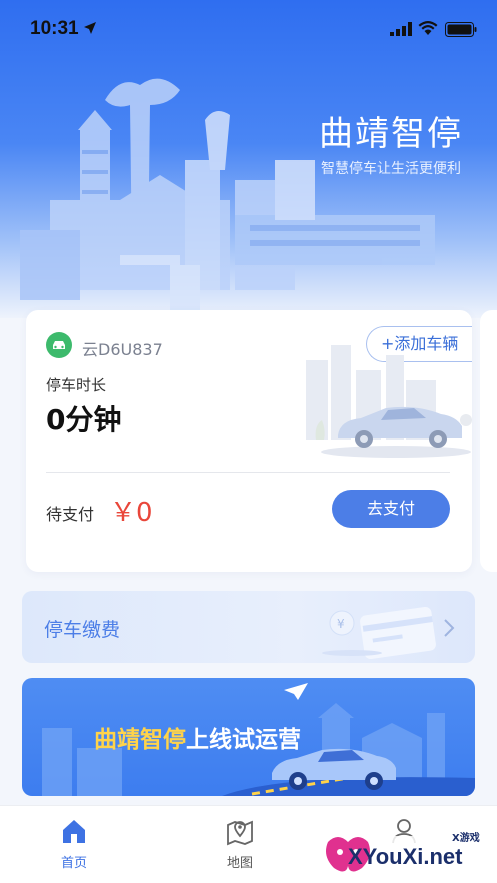  I want to click on parking-duration-label: 停车时长, so click(76, 385).